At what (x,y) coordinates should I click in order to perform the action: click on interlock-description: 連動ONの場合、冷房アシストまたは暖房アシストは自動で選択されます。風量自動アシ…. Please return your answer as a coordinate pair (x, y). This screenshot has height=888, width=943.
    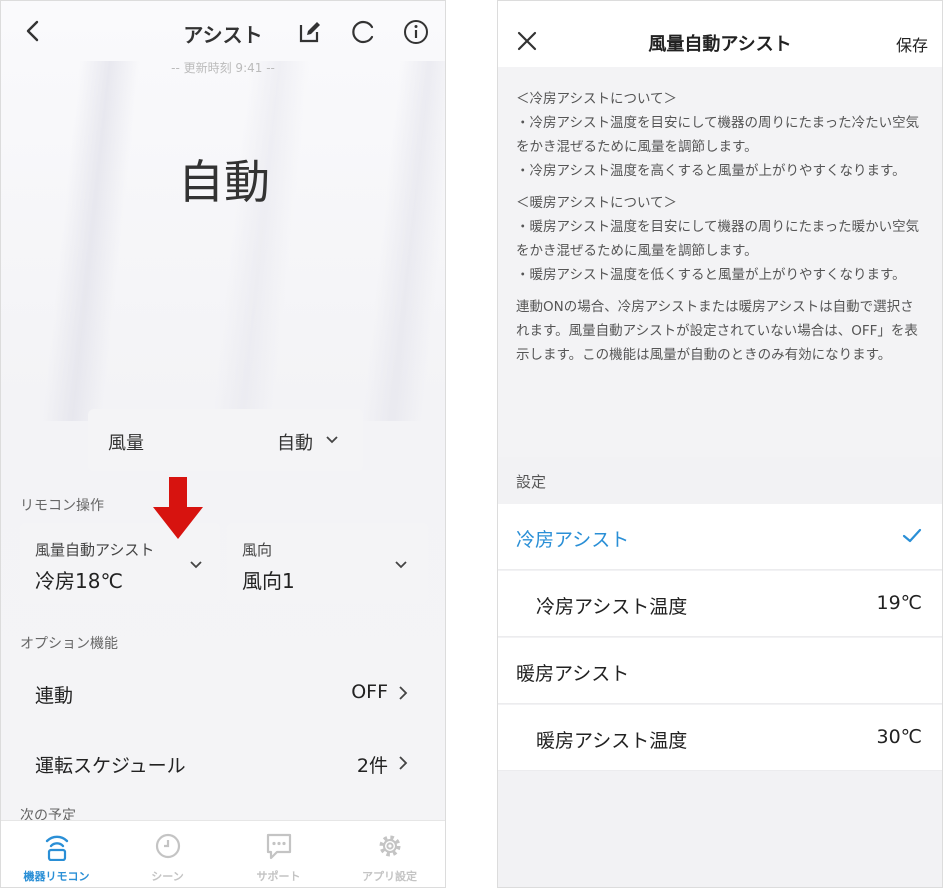
    Looking at the image, I should click on (717, 331).